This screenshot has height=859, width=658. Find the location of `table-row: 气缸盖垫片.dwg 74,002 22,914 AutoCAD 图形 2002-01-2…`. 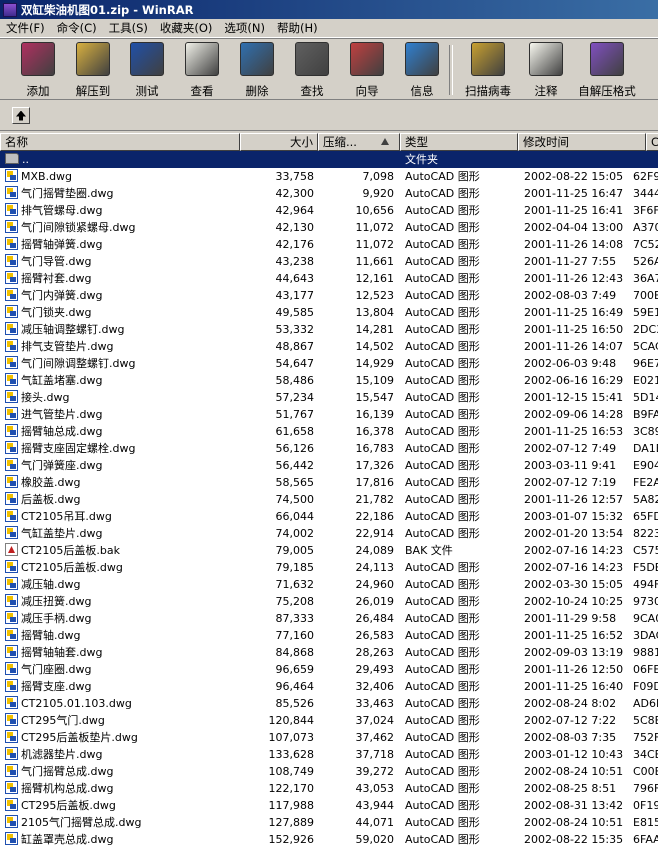

table-row: 气缸盖垫片.dwg 74,002 22,914 AutoCAD 图形 2002-01-2… is located at coordinates (329, 533).